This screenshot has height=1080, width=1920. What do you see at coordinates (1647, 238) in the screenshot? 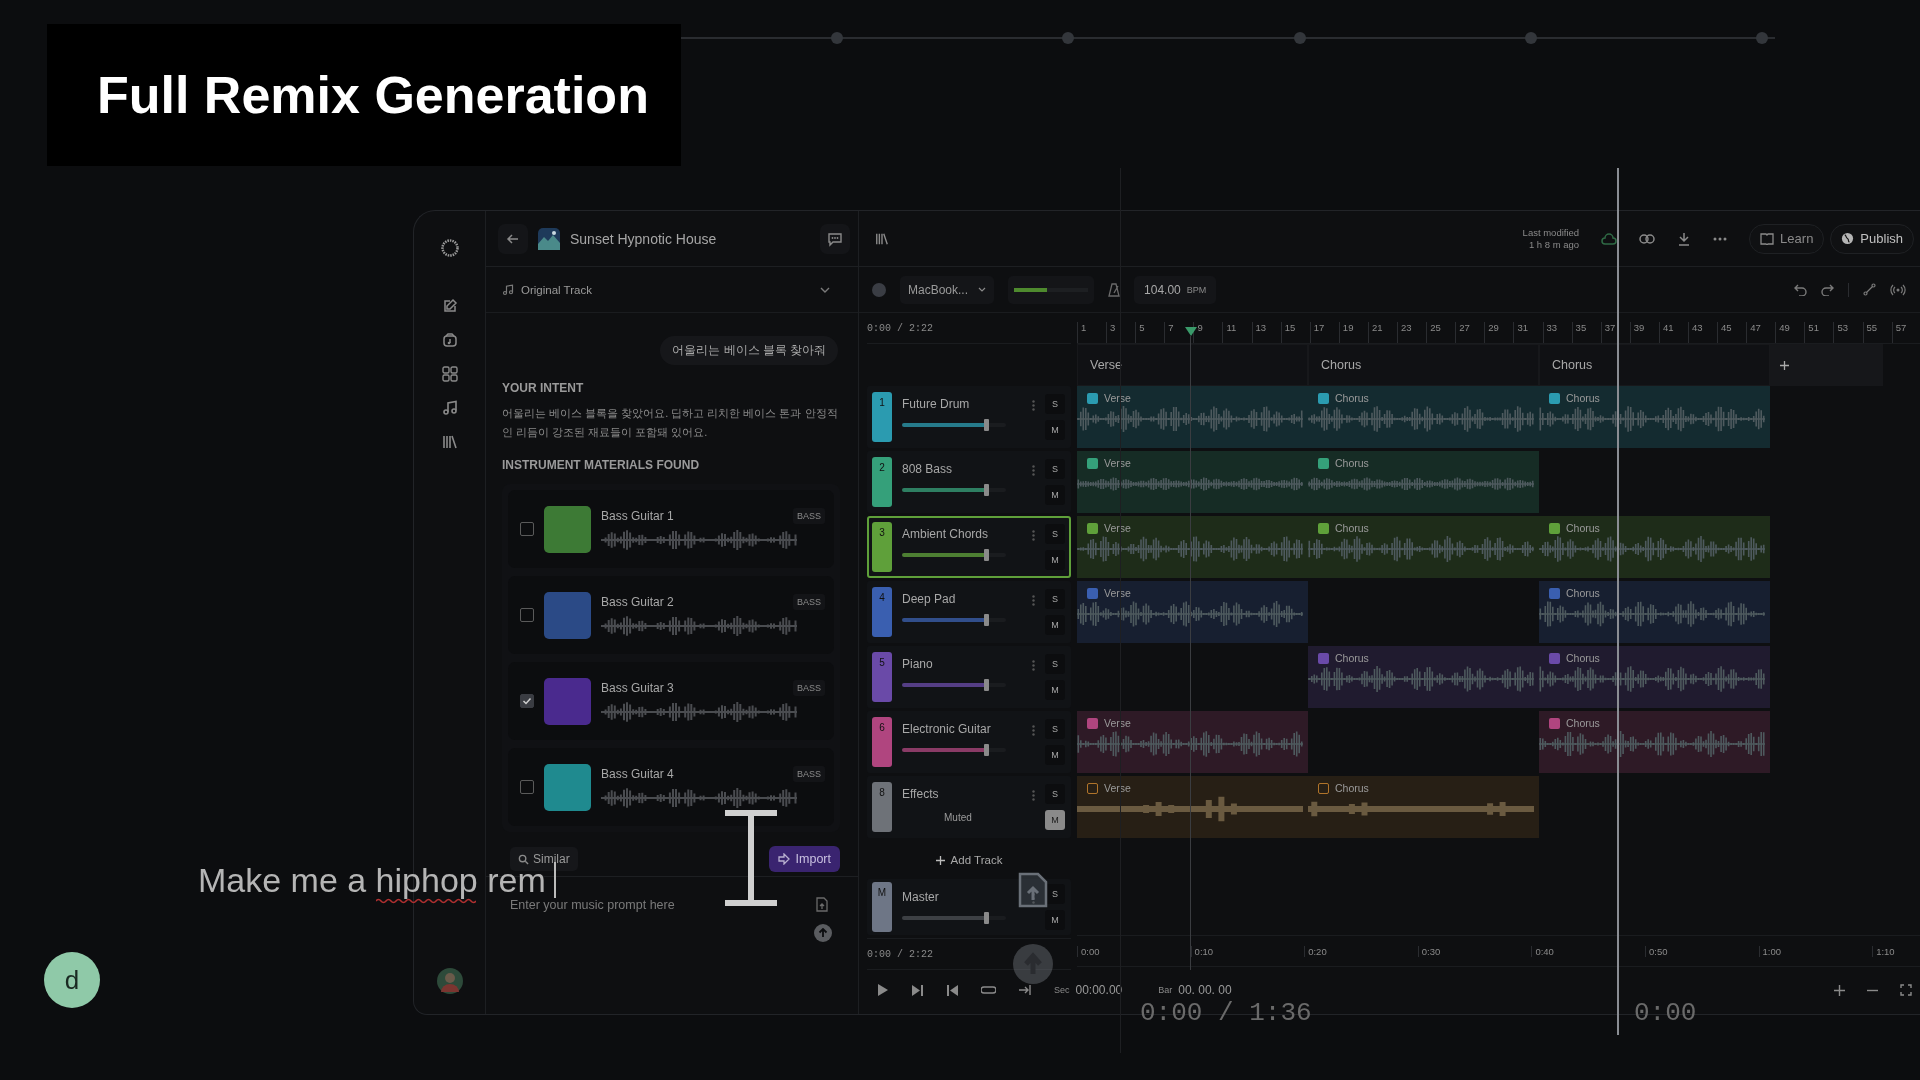
I see `link-icon` at bounding box center [1647, 238].